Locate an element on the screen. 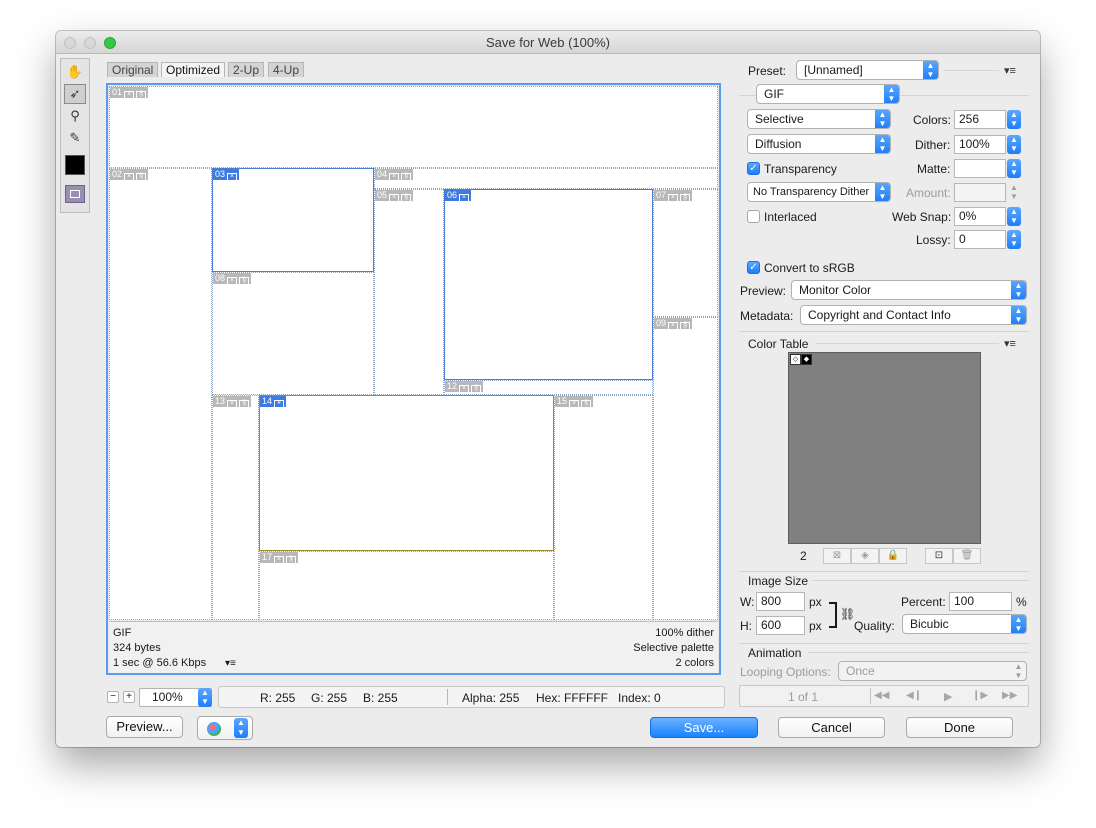 This screenshot has width=1096, height=828. looping-options-select: Once ▲ ▼ is located at coordinates (932, 671).